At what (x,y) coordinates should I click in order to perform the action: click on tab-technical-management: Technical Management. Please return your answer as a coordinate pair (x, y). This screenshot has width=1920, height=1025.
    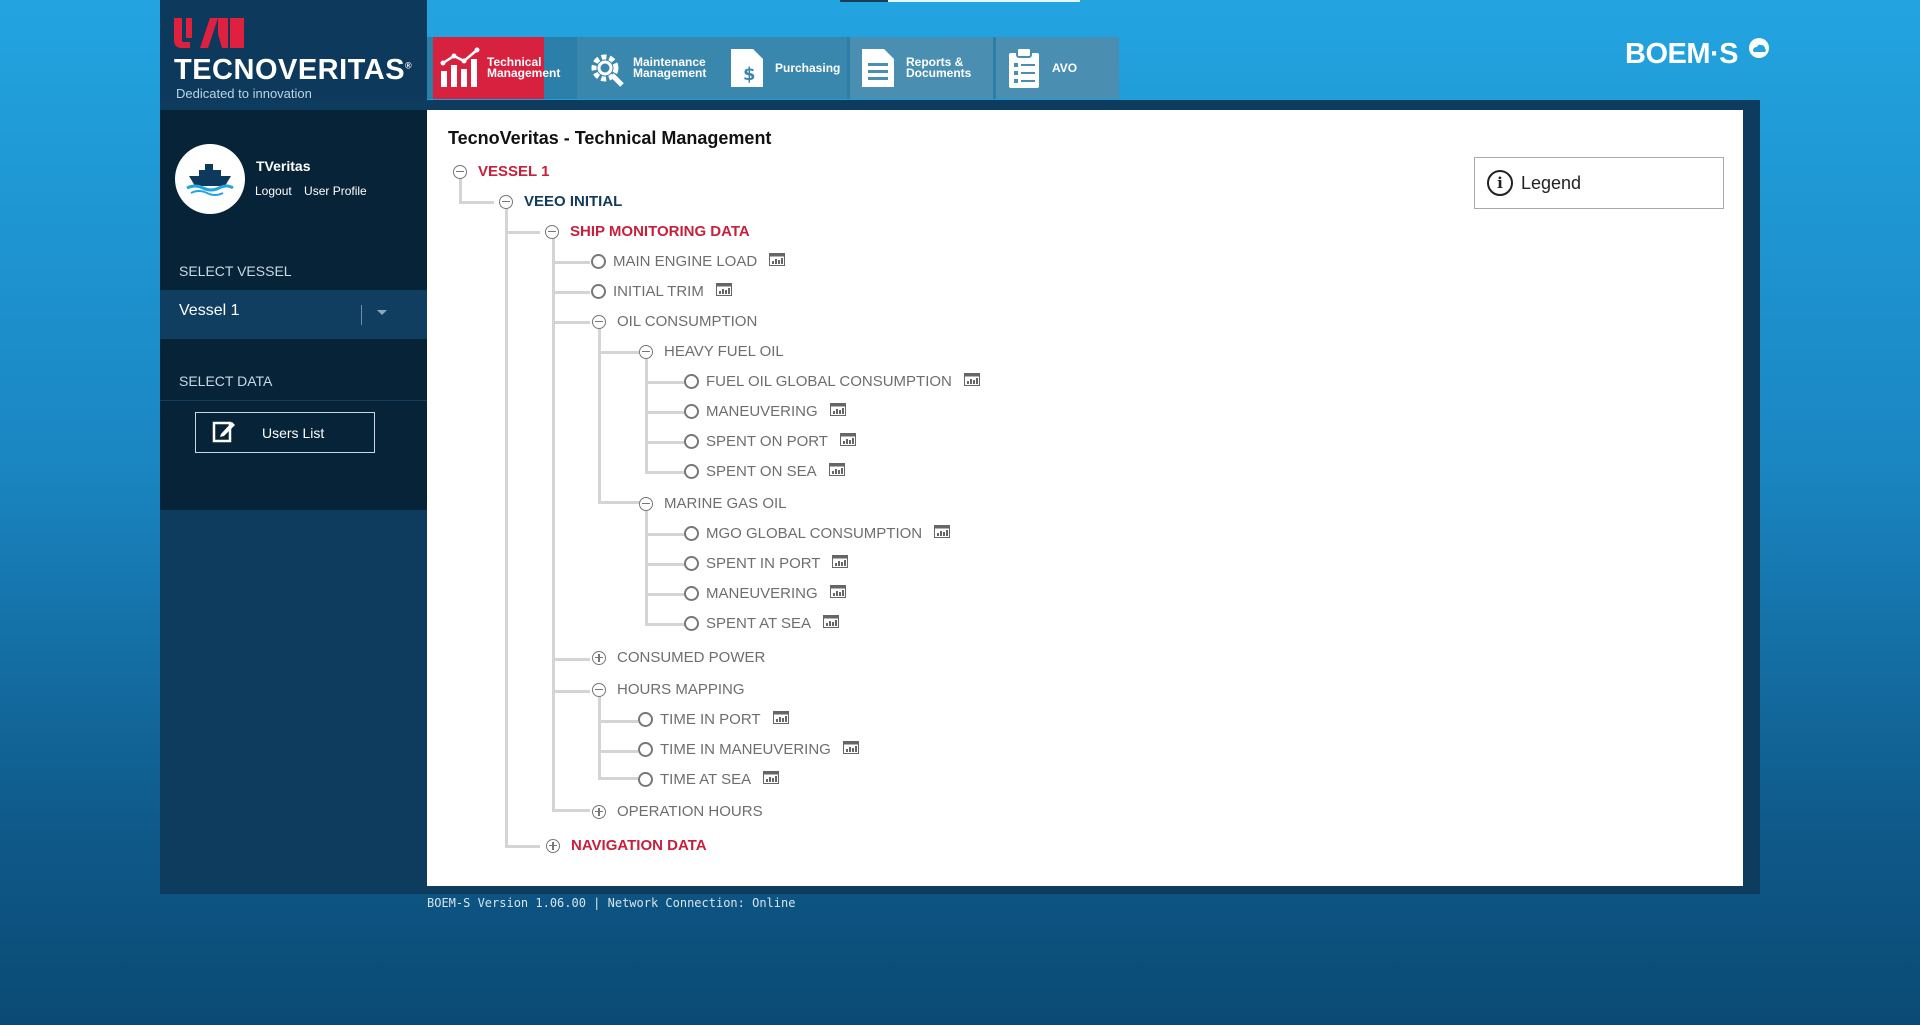
    Looking at the image, I should click on (496, 68).